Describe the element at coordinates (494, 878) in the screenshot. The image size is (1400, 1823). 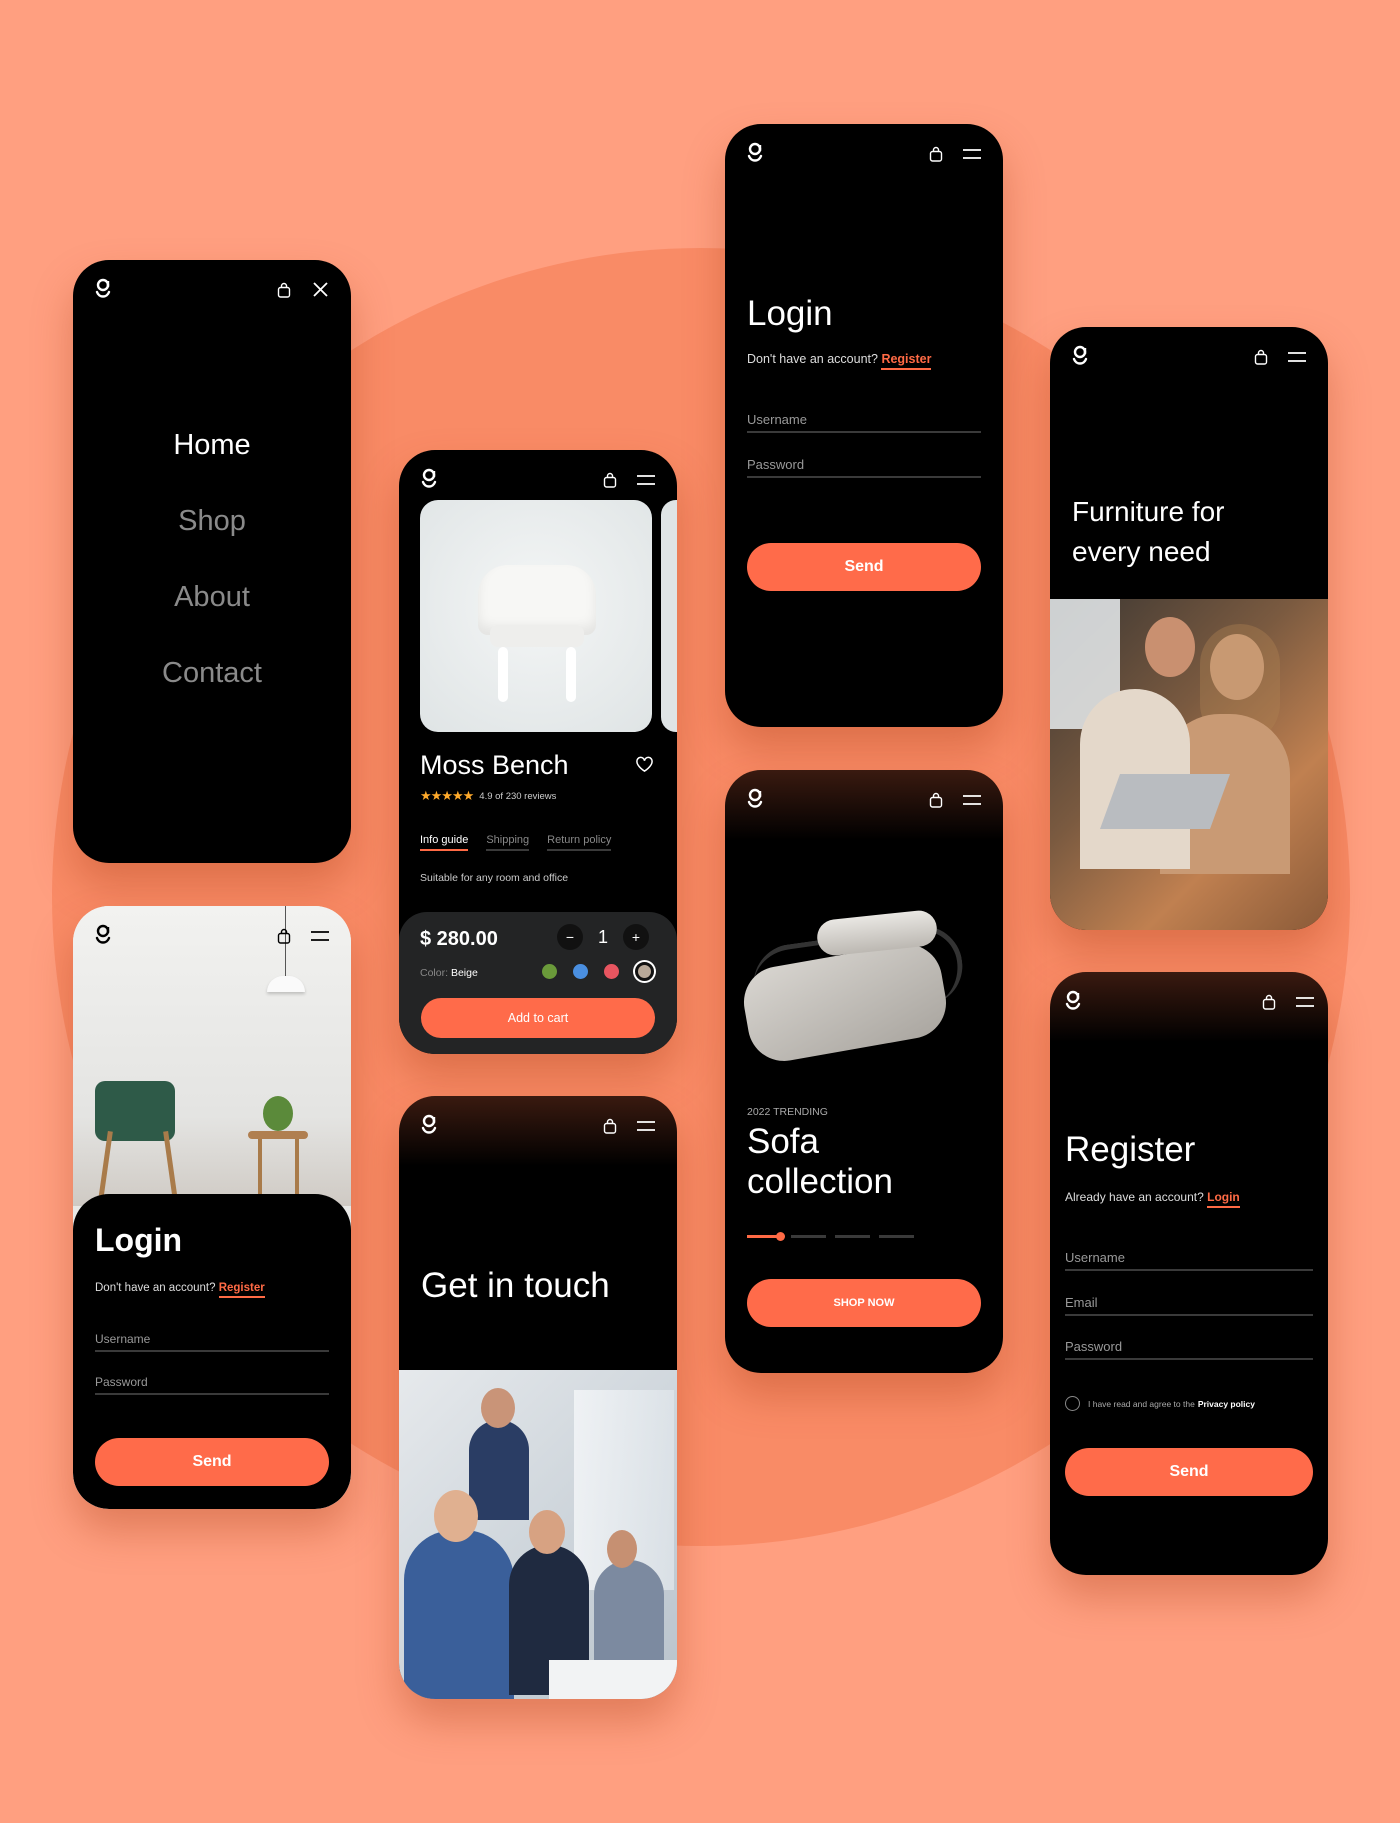
I see `product-description: Suitable for any room and office` at that location.